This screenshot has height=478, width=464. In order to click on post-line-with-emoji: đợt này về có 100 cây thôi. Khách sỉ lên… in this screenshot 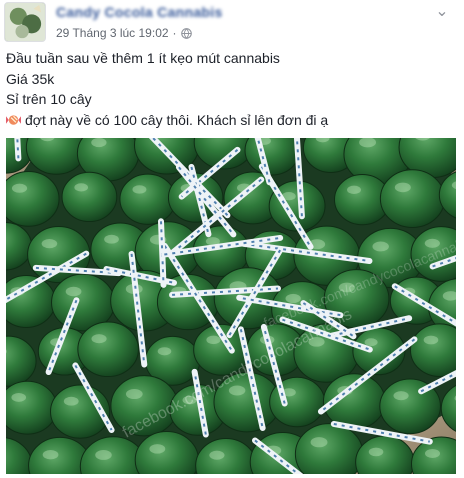, I will do `click(231, 120)`.